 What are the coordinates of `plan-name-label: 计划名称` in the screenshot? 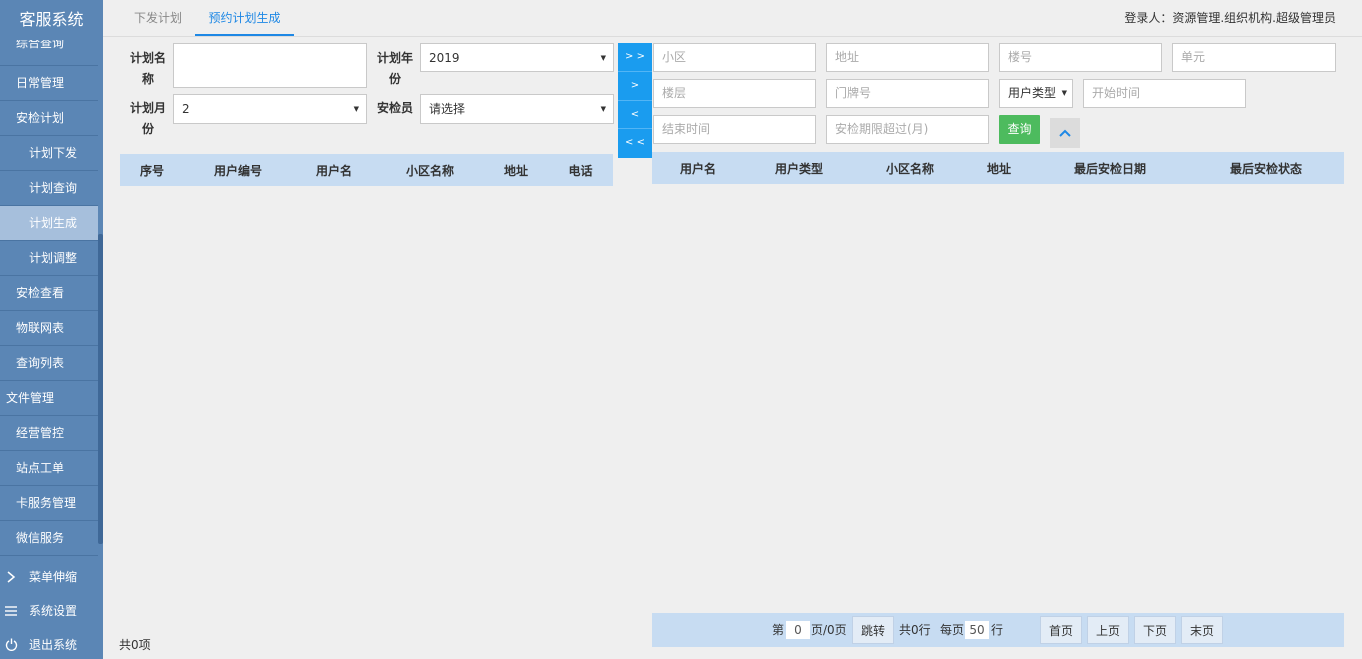 It's located at (147, 68).